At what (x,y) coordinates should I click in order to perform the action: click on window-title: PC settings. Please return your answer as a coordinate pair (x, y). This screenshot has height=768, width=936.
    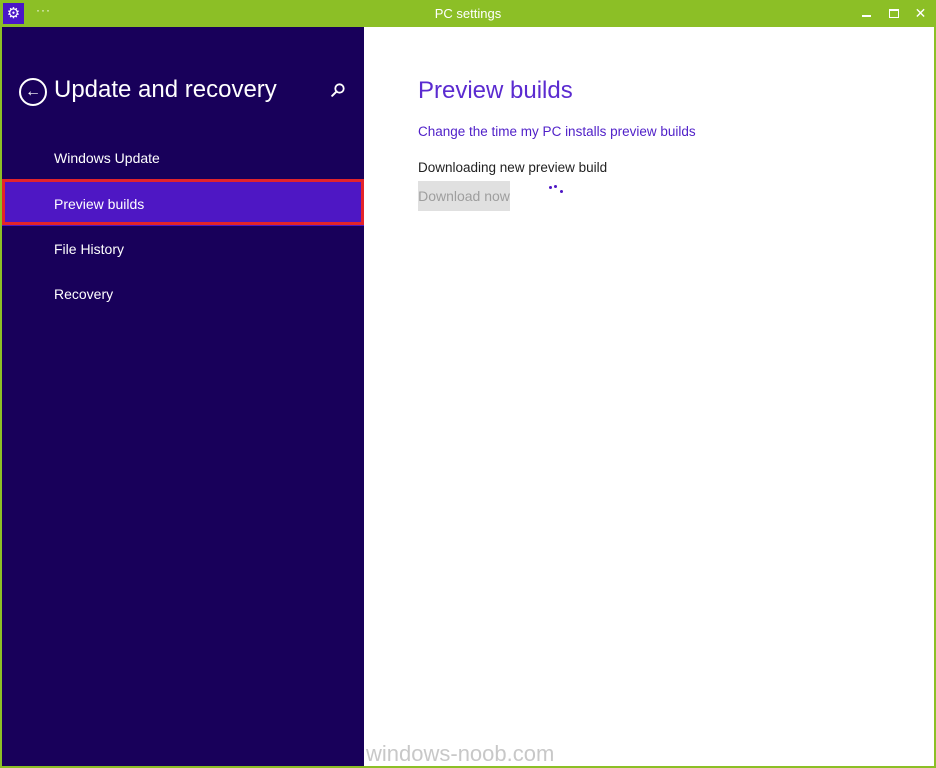
    Looking at the image, I should click on (468, 13).